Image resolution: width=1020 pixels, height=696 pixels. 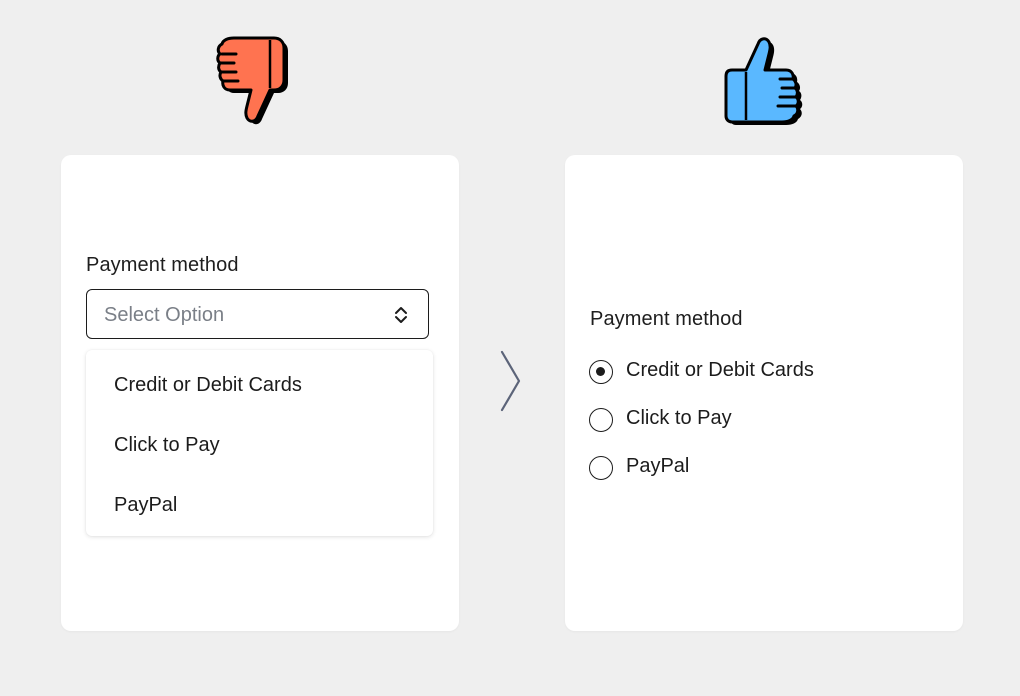 I want to click on payment-method-select: Select Option, so click(x=257, y=314).